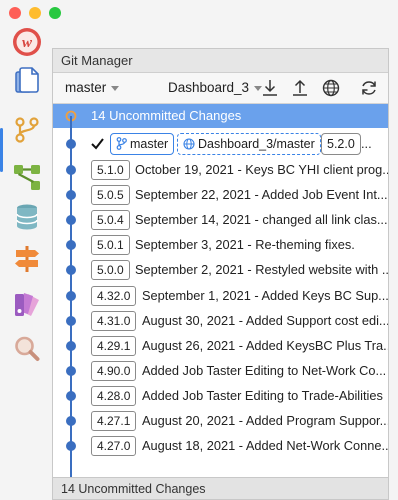  I want to click on version-tag: 5.2.0, so click(341, 144).